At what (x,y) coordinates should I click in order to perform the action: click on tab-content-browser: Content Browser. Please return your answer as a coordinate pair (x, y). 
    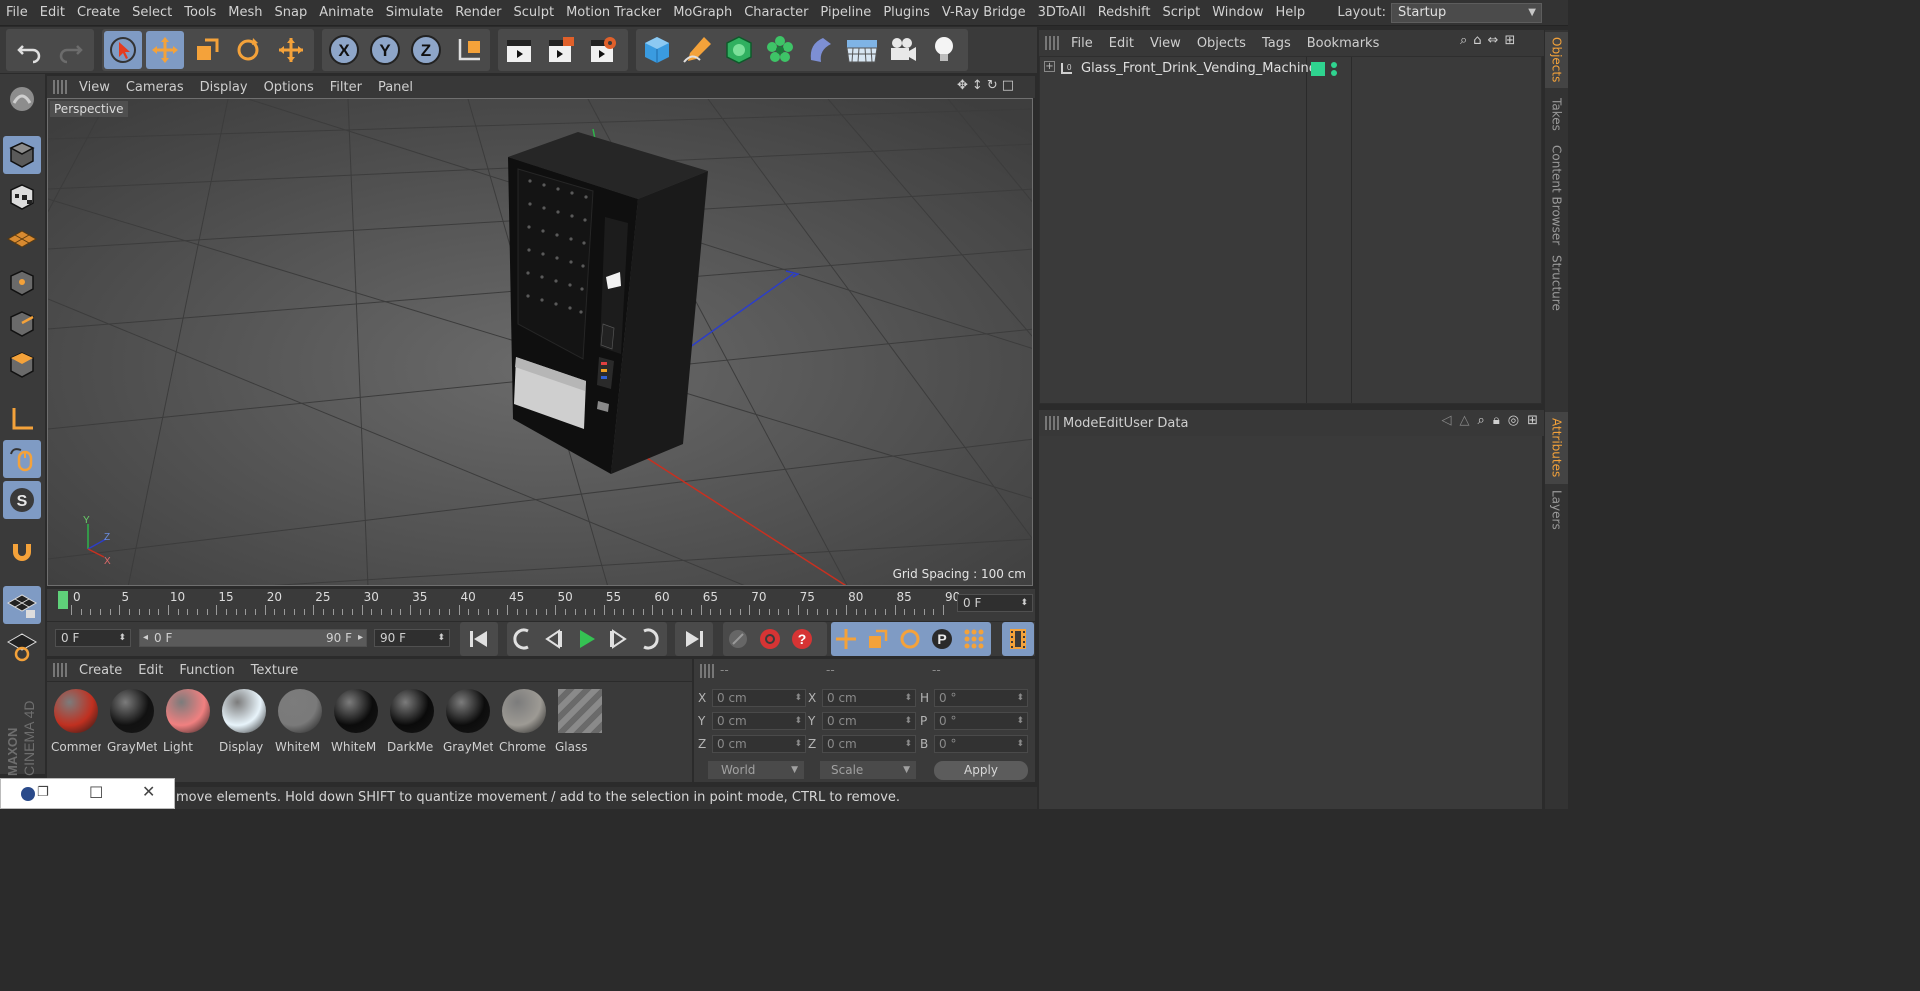
    Looking at the image, I should click on (1556, 195).